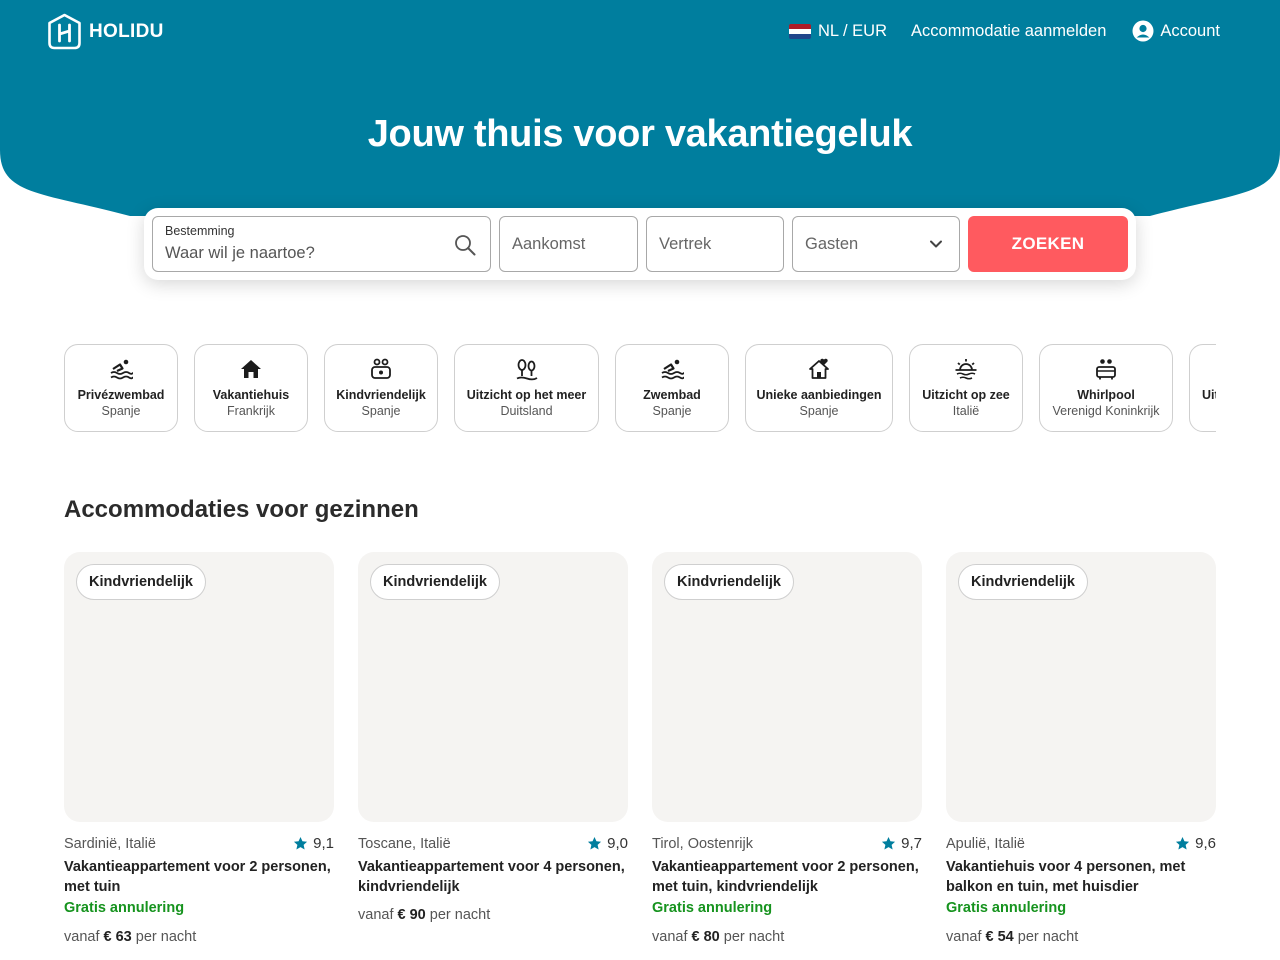 The width and height of the screenshot is (1280, 960). Describe the element at coordinates (526, 370) in the screenshot. I see `lake-view-icon` at that location.